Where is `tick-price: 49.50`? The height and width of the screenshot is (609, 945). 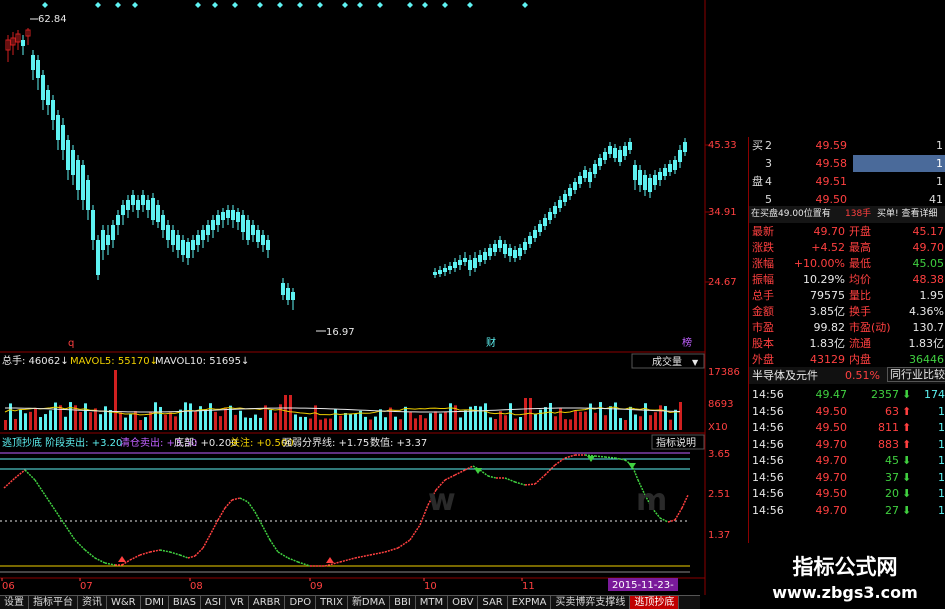
tick-price: 49.50 is located at coordinates (831, 493).